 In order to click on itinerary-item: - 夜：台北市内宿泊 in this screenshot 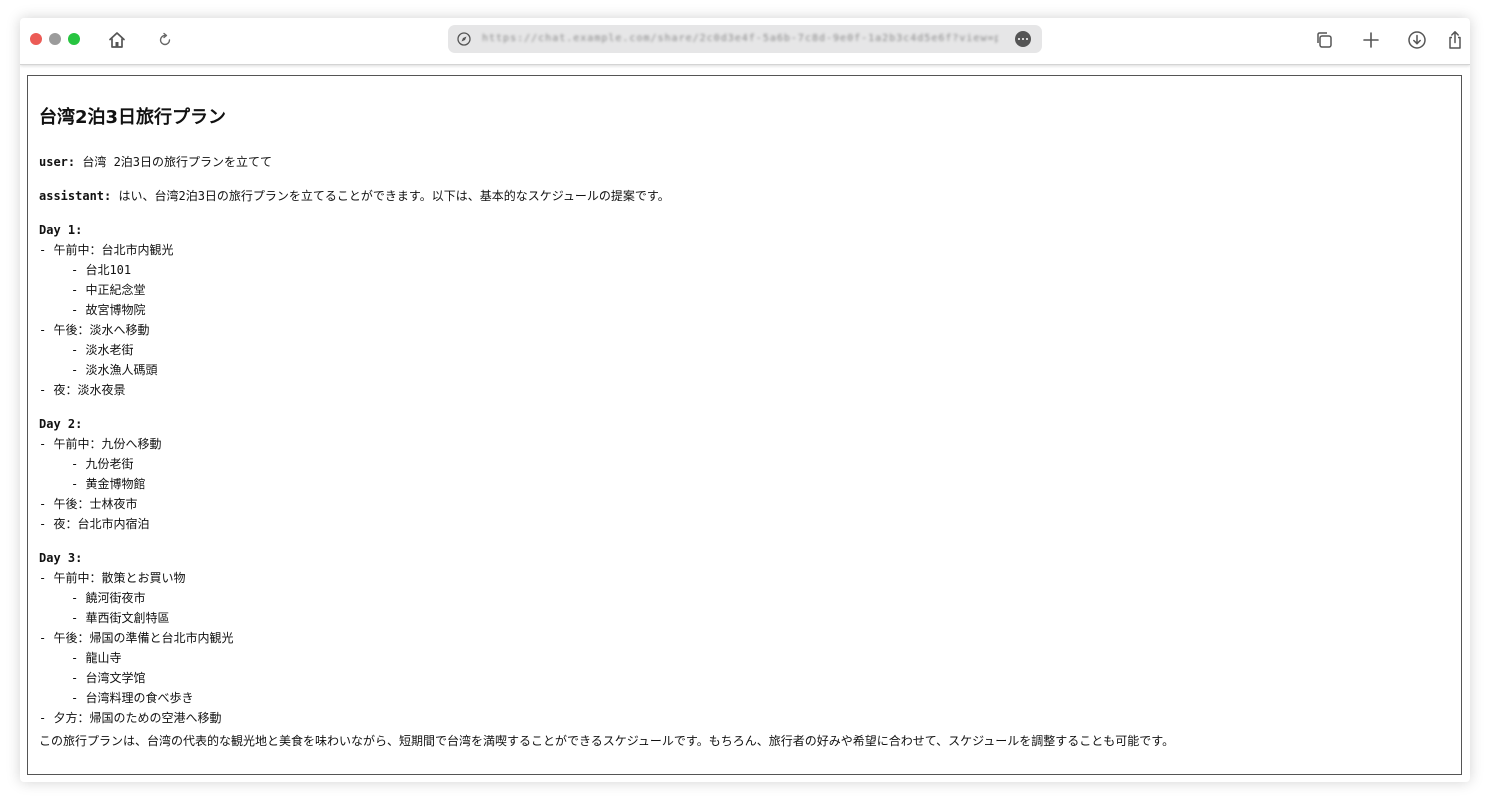, I will do `click(94, 524)`.